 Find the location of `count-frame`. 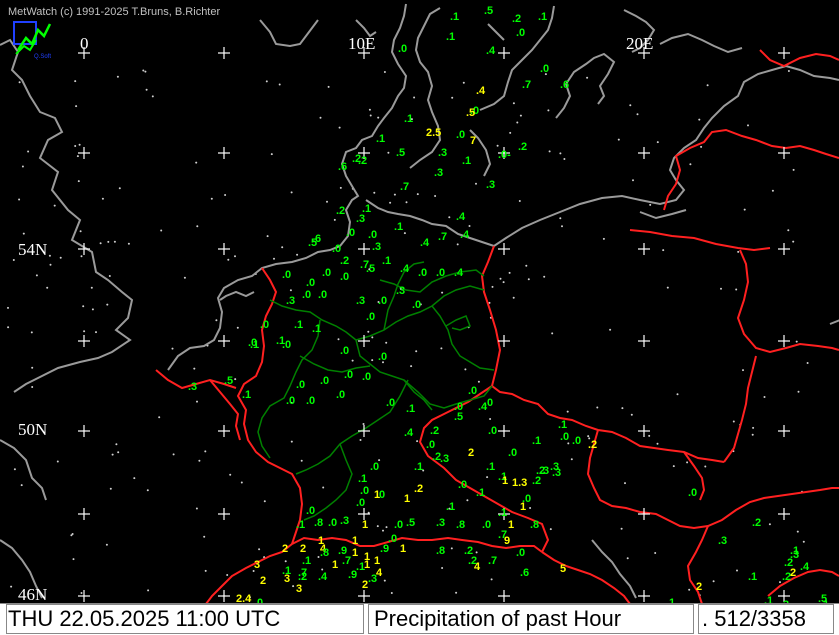

count-frame is located at coordinates (766, 619).